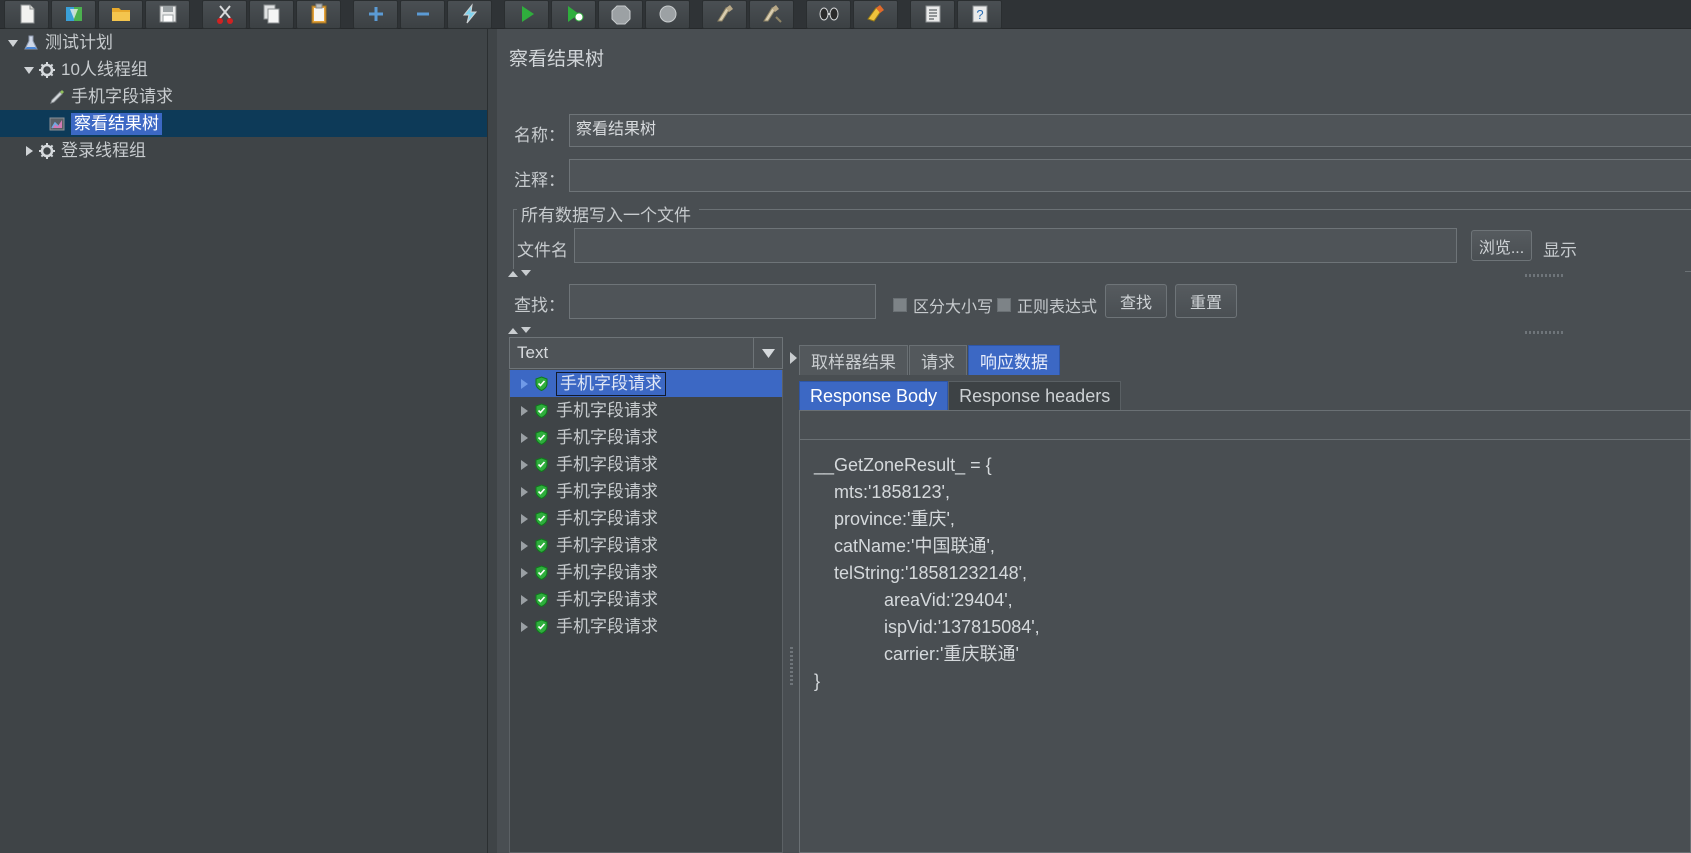  Describe the element at coordinates (874, 396) in the screenshot. I see `tab-response-body: Response Body` at that location.